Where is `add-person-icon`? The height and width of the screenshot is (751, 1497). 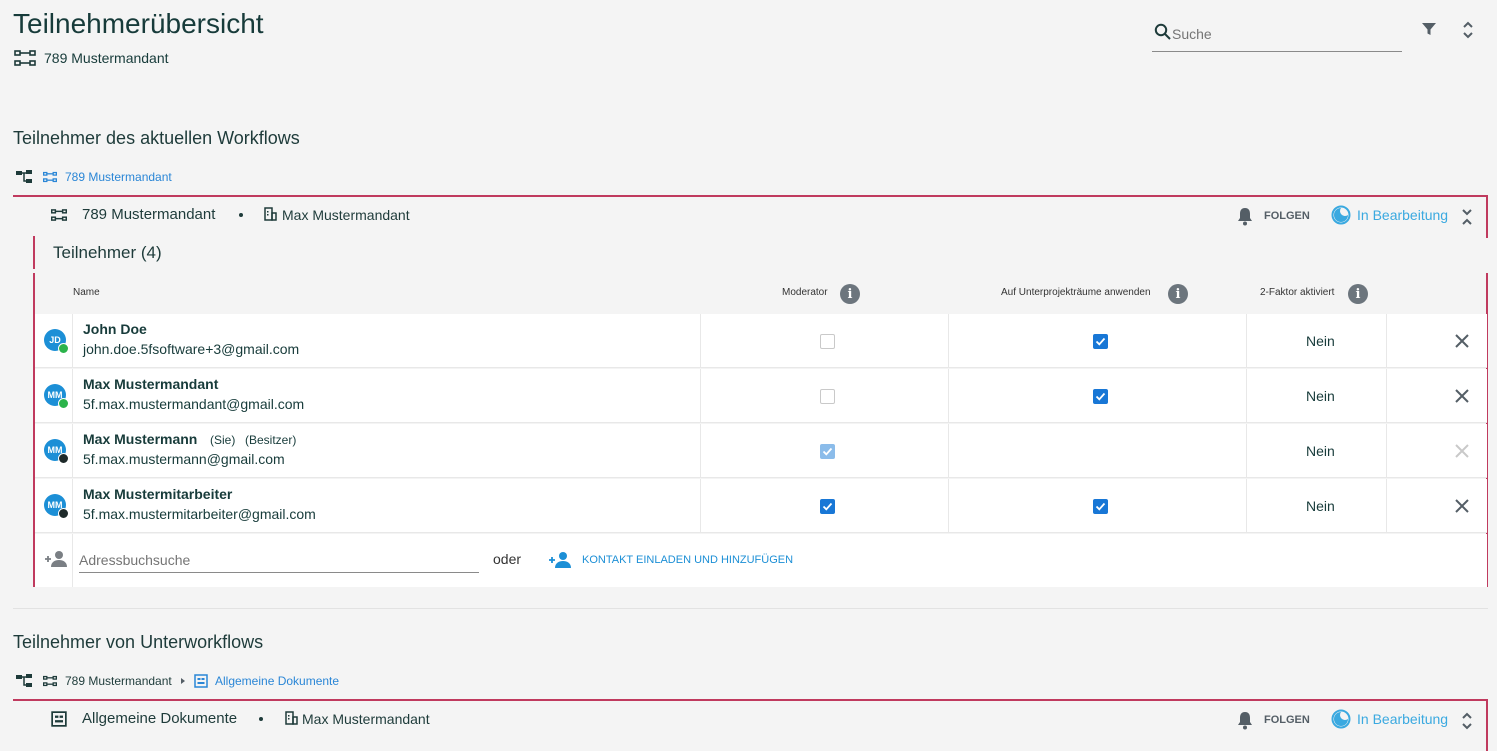
add-person-icon is located at coordinates (56, 559).